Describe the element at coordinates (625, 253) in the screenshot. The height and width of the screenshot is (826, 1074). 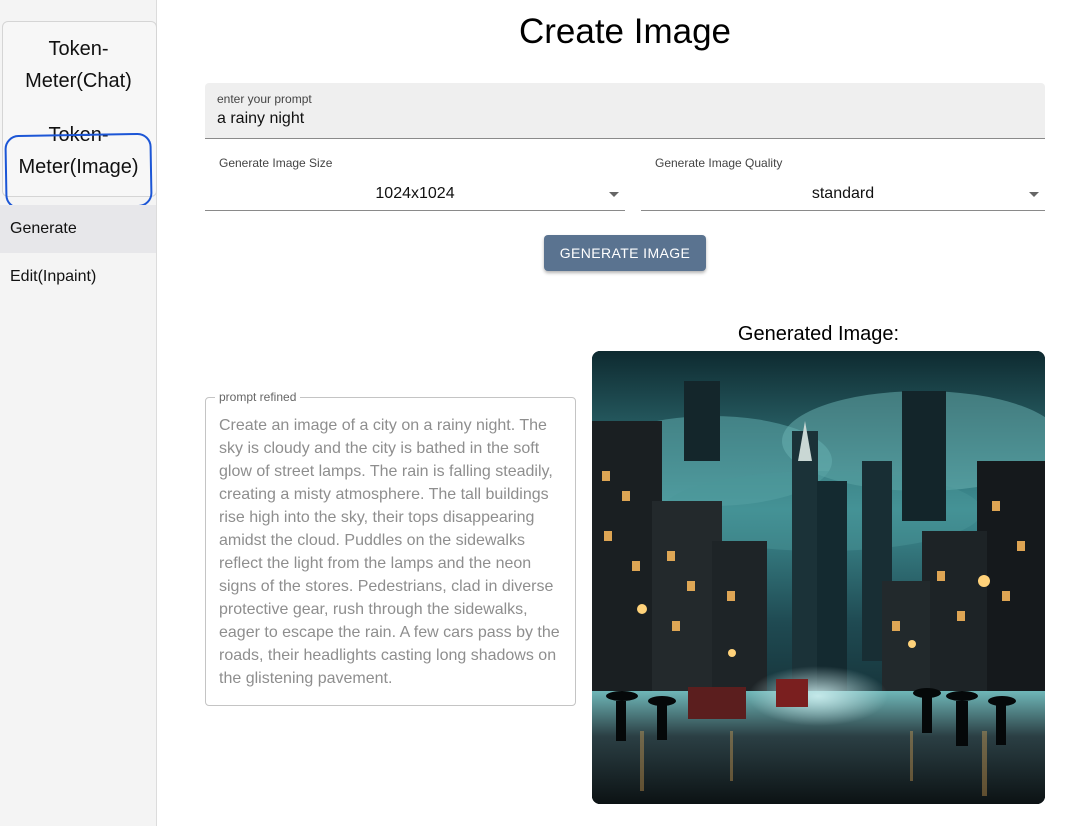
I see `generate-image-button: GENERATE IMAGE` at that location.